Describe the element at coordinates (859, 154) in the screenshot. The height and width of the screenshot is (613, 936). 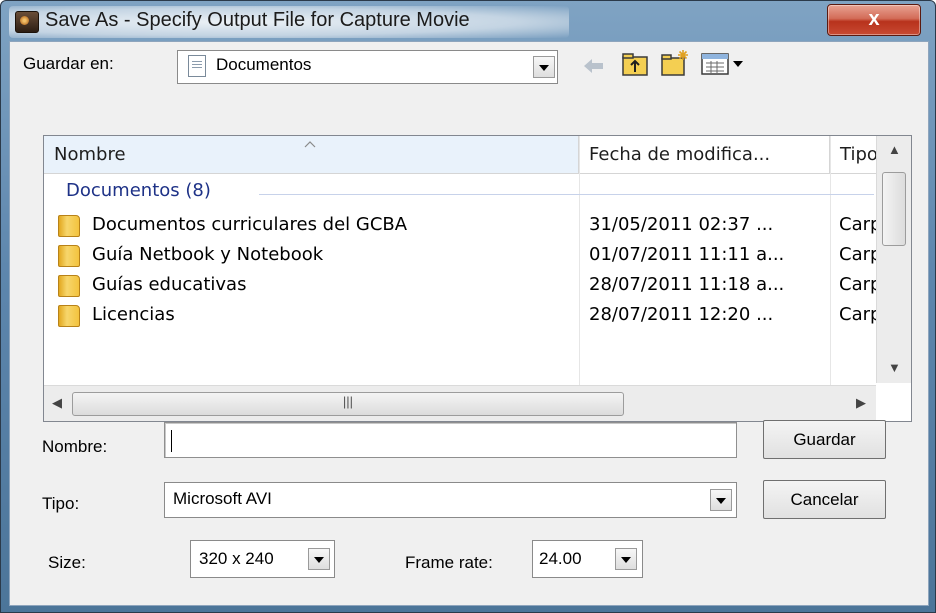
I see `column-type-label: Tipo` at that location.